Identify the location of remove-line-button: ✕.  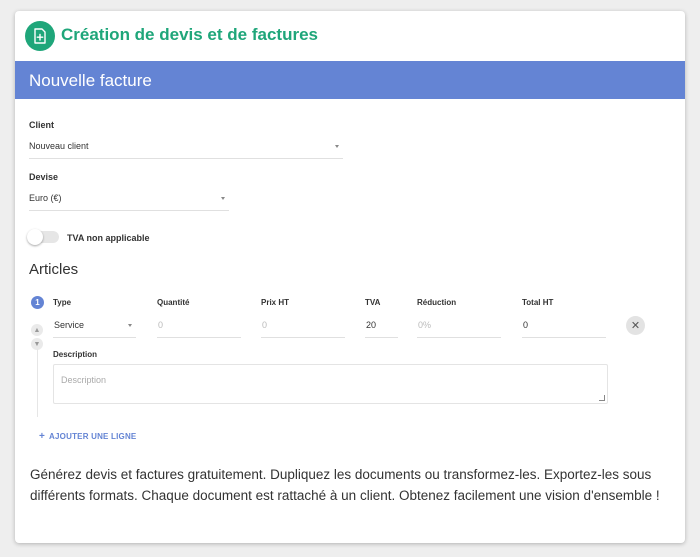
(635, 325).